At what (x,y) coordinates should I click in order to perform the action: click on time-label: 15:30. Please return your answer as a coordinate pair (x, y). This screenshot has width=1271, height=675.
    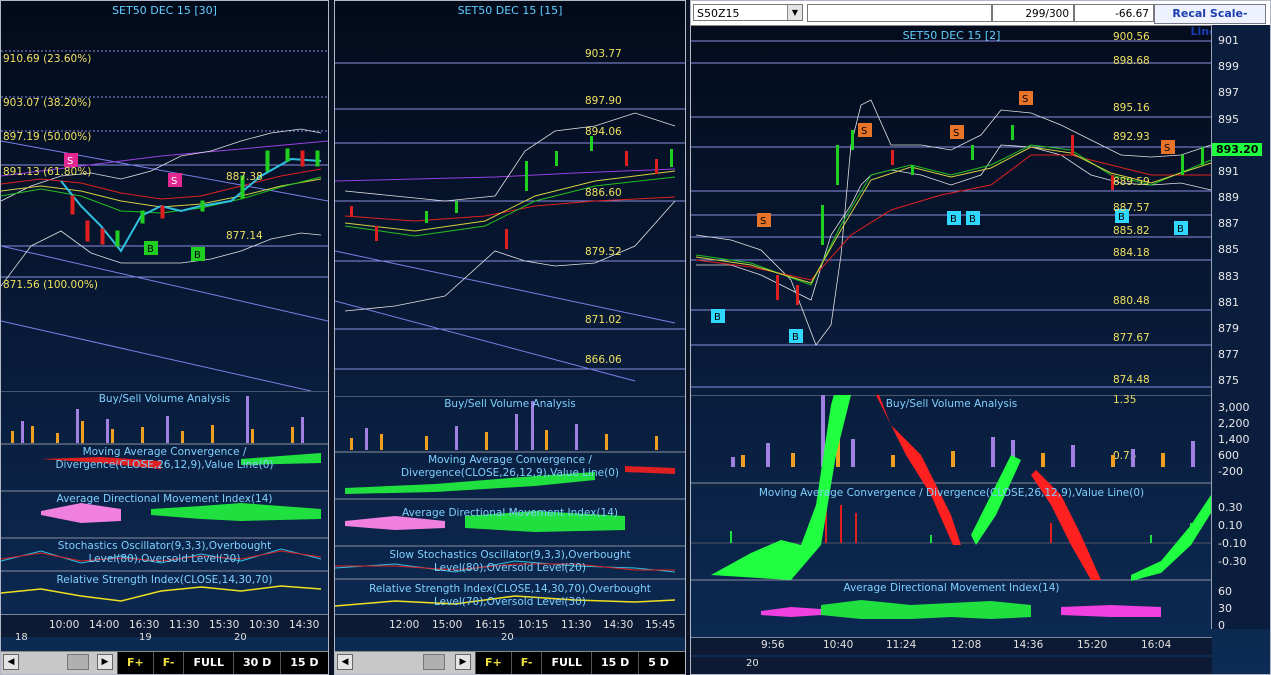
    Looking at the image, I should click on (224, 625).